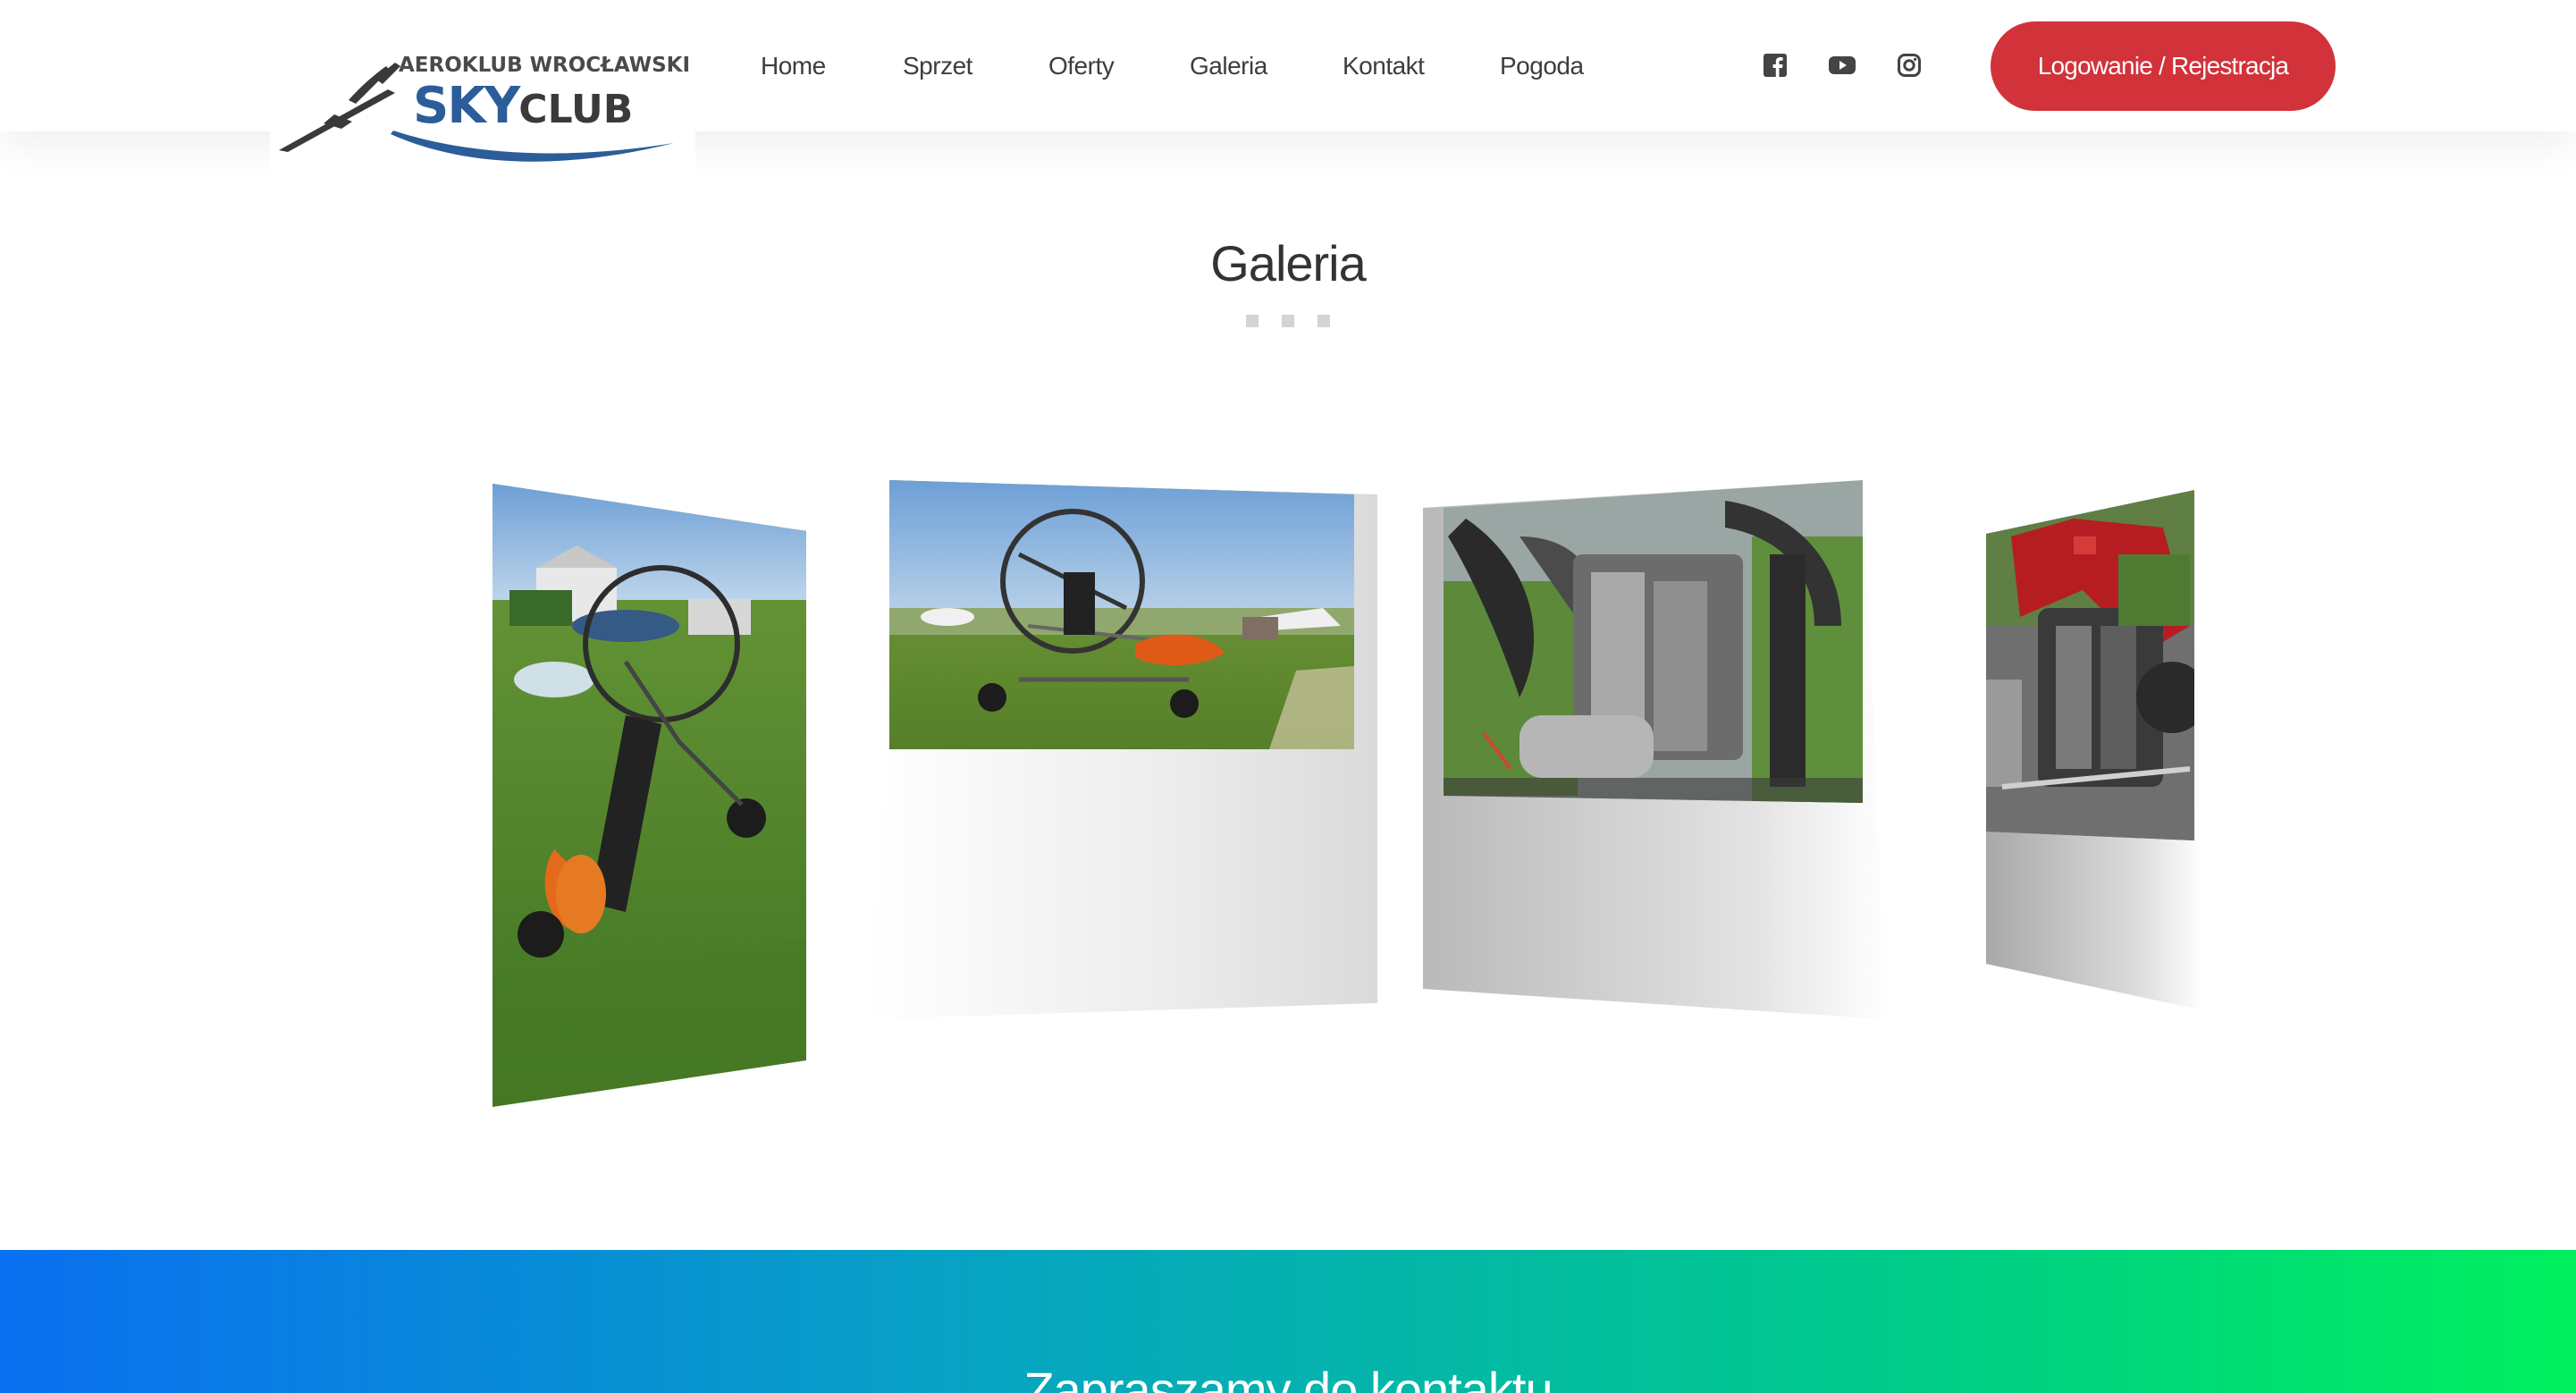 This screenshot has height=1393, width=2576. What do you see at coordinates (1776, 66) in the screenshot?
I see `facebook-icon` at bounding box center [1776, 66].